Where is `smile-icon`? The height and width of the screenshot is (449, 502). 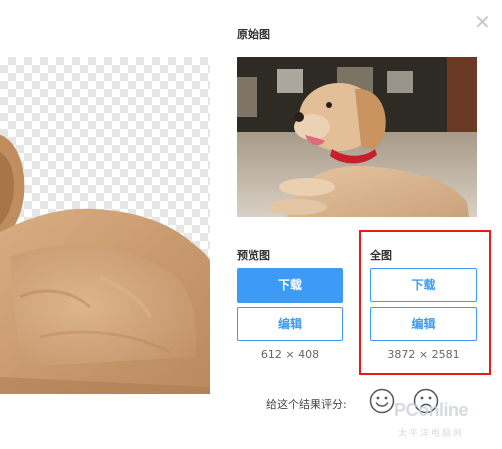 smile-icon is located at coordinates (382, 401).